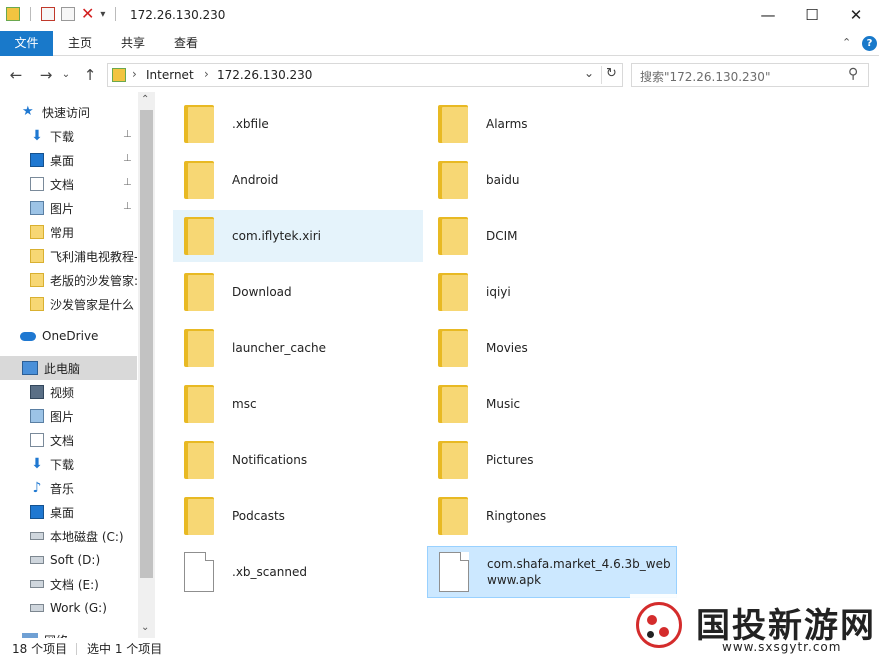 The height and width of the screenshot is (660, 879). I want to click on sidebar-onedrive: OneDrive, so click(87, 336).